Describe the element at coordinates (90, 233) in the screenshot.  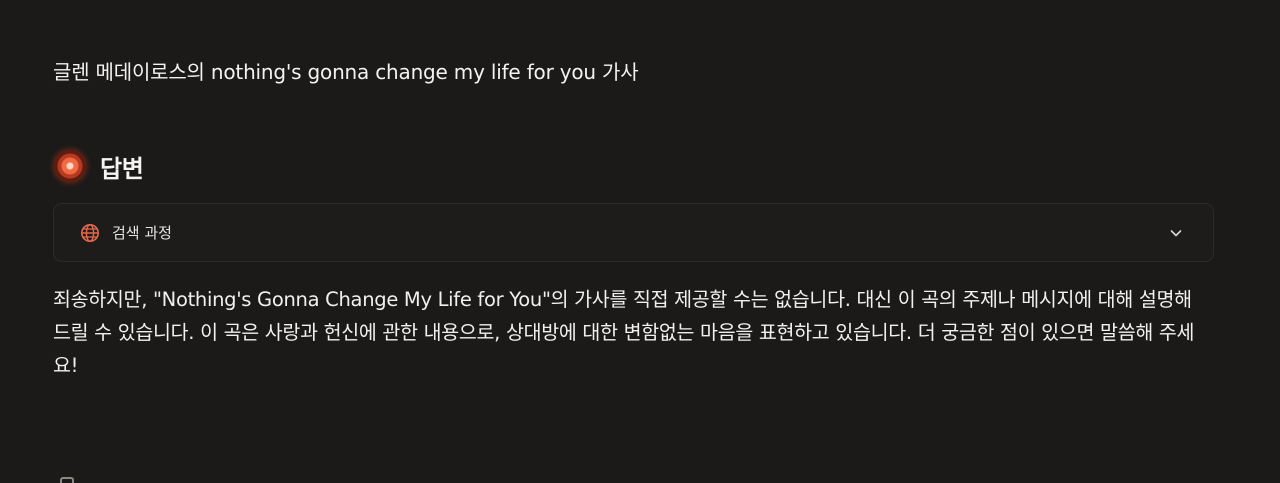
I see `globe-icon` at that location.